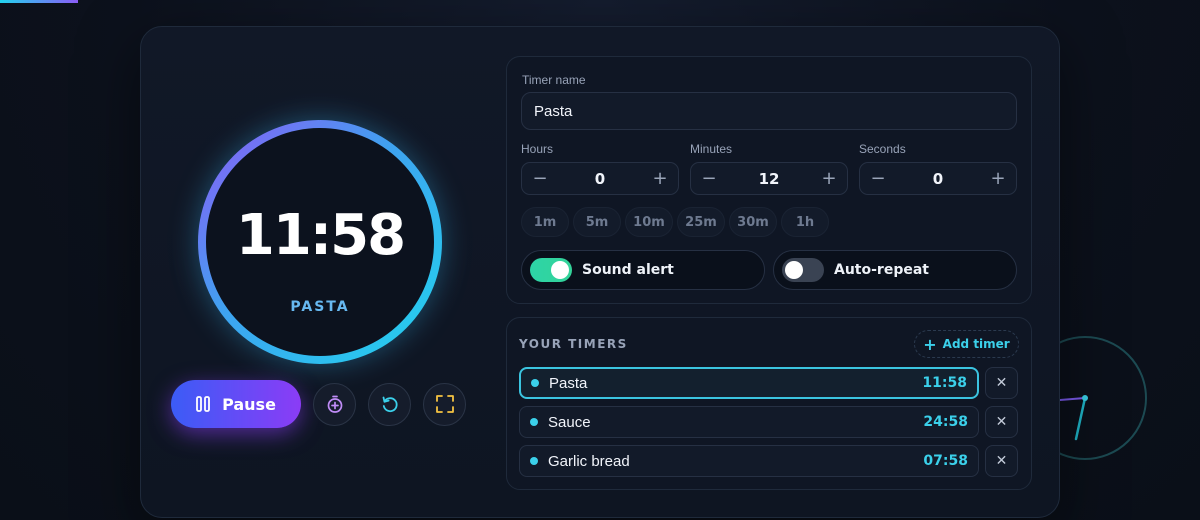  What do you see at coordinates (568, 383) in the screenshot?
I see `timer-row-name: Pasta` at bounding box center [568, 383].